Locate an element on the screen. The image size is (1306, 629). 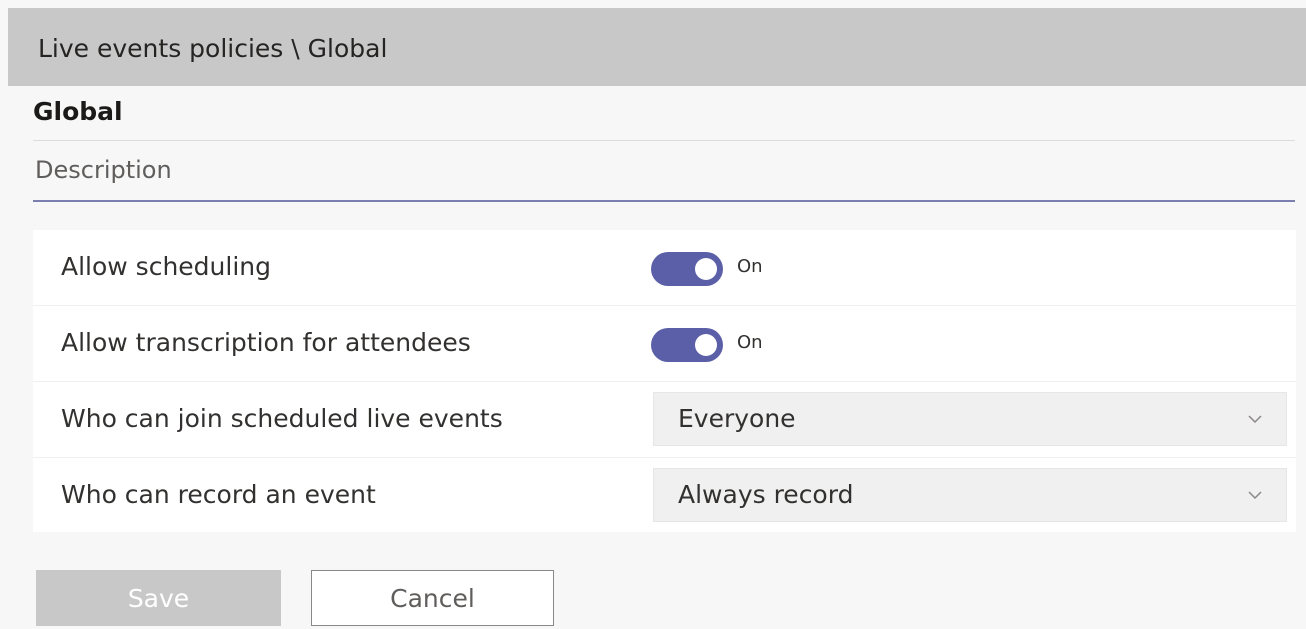
divider is located at coordinates (664, 140).